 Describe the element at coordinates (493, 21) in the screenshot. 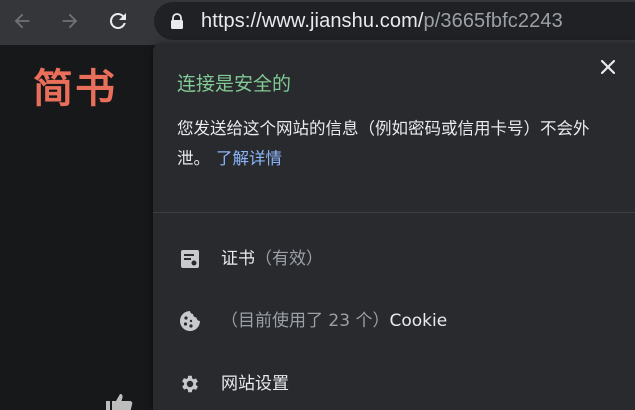

I see `url-path: p/3665fbfc2243` at that location.